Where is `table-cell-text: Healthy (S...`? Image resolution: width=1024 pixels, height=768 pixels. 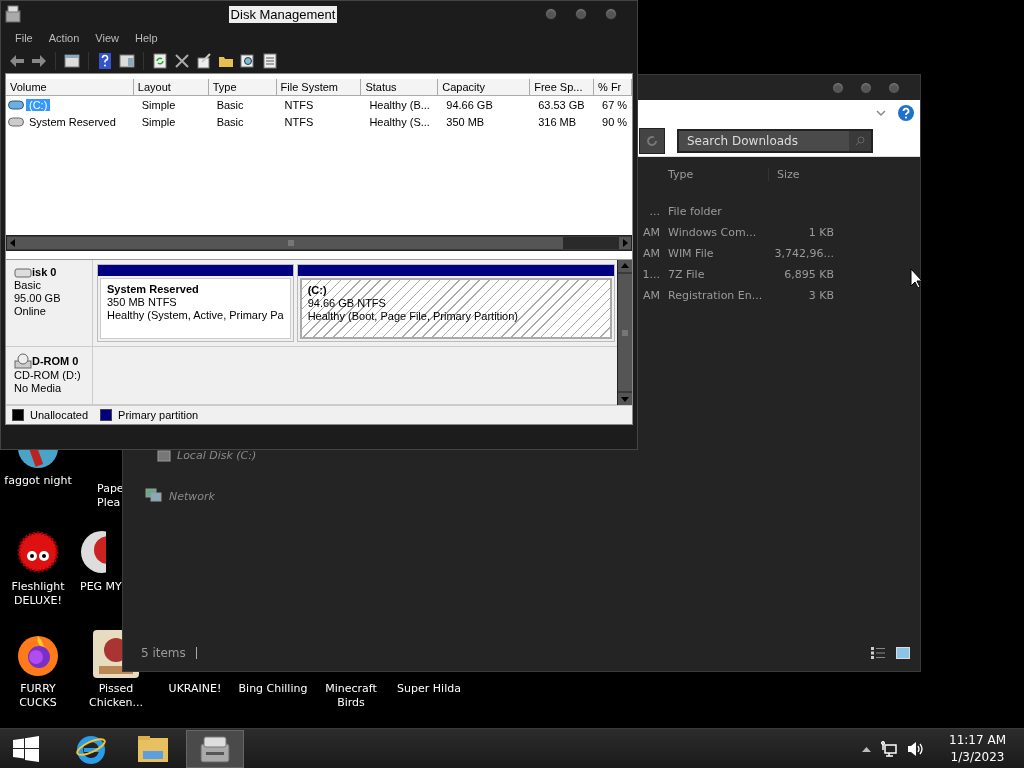 table-cell-text: Healthy (S... is located at coordinates (399, 121).